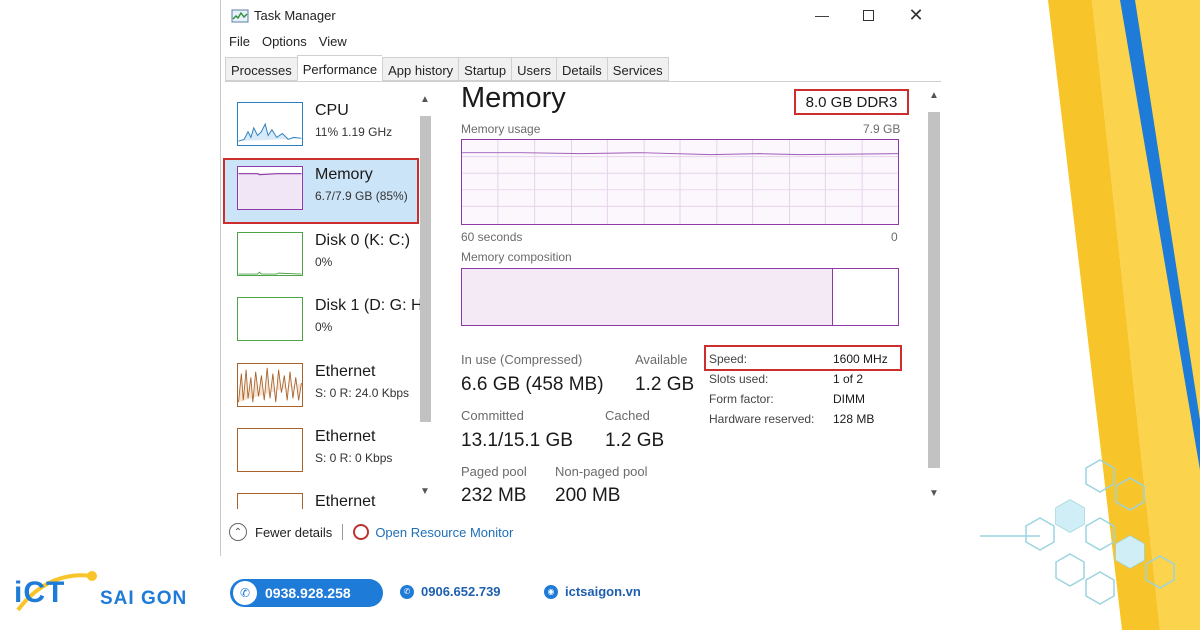  I want to click on hardware-reserved-label: Hardware reserved:, so click(762, 419).